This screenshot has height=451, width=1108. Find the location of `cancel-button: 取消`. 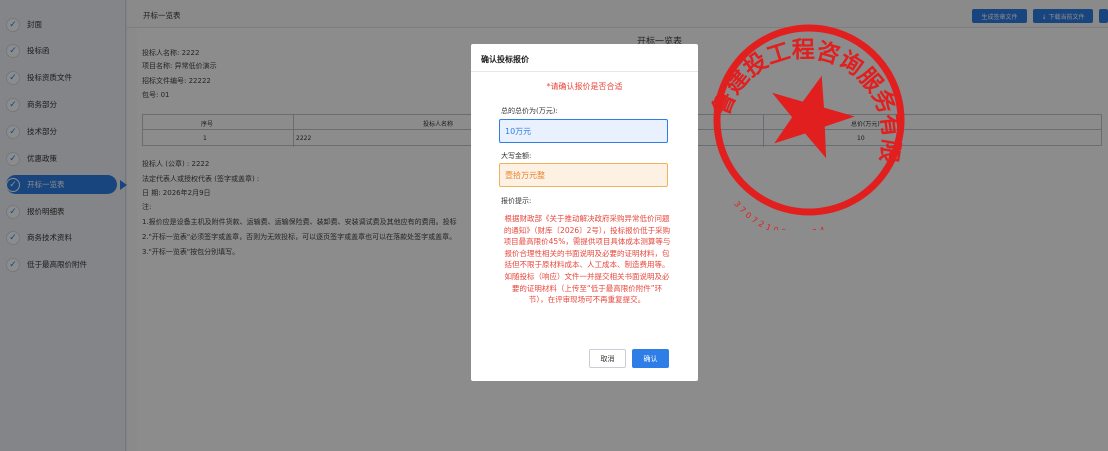

cancel-button: 取消 is located at coordinates (607, 358).